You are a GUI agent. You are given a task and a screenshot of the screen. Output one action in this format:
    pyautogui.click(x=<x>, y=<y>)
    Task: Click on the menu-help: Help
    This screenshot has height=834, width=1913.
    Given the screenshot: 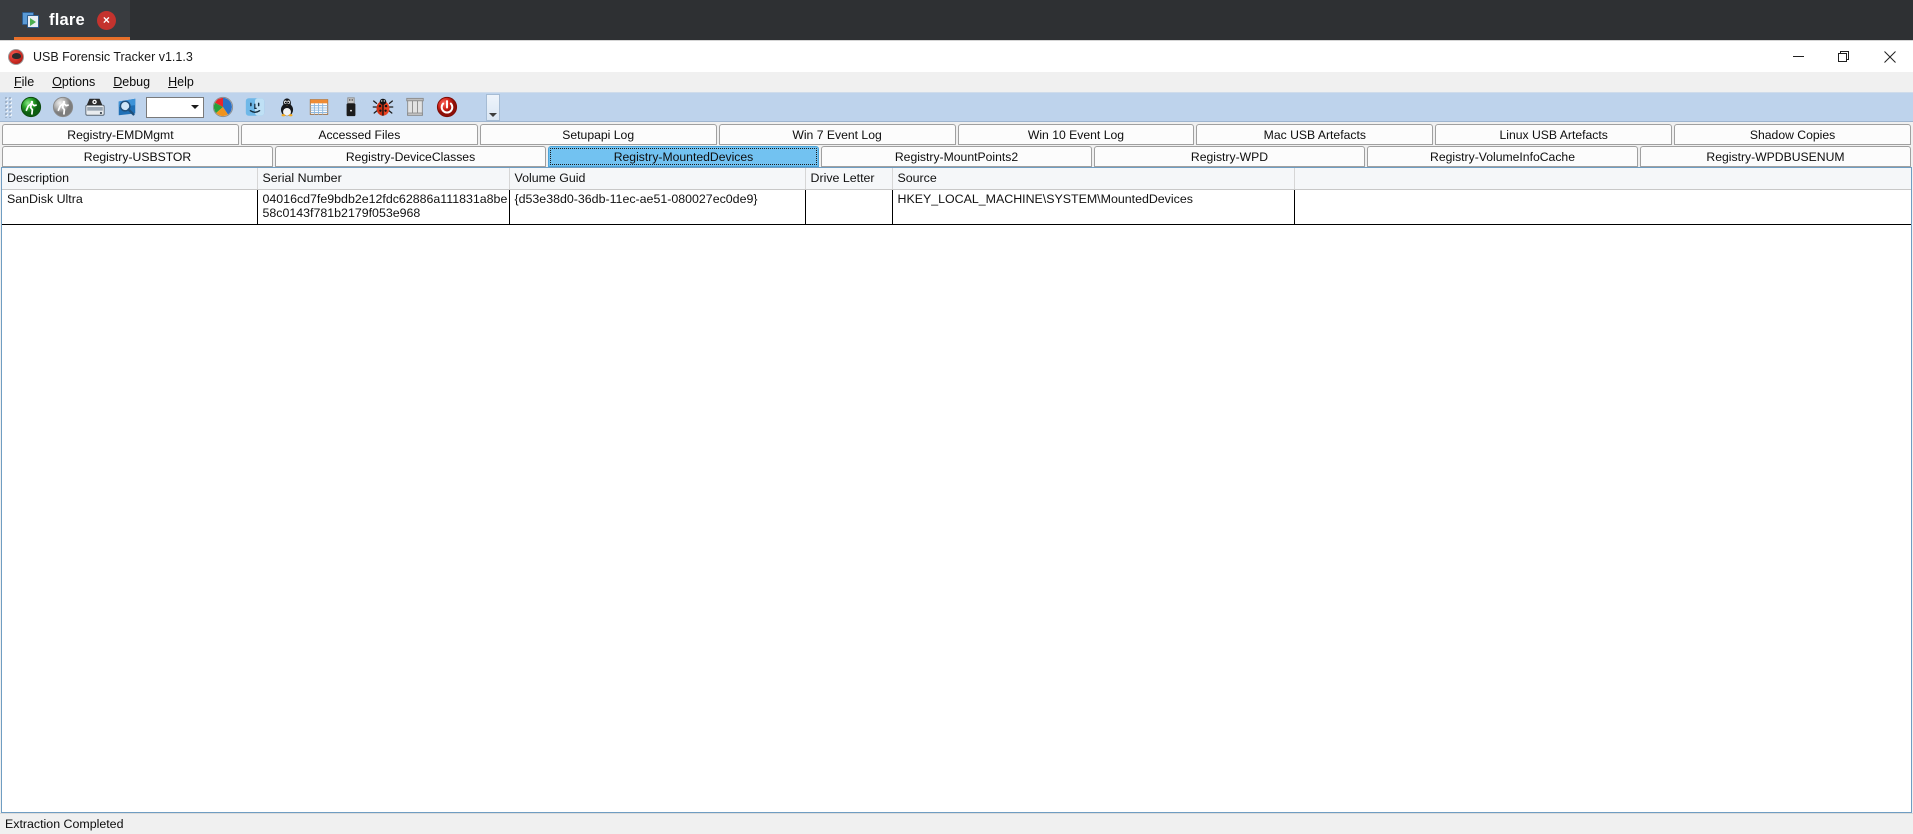 What is the action you would take?
    pyautogui.click(x=181, y=82)
    